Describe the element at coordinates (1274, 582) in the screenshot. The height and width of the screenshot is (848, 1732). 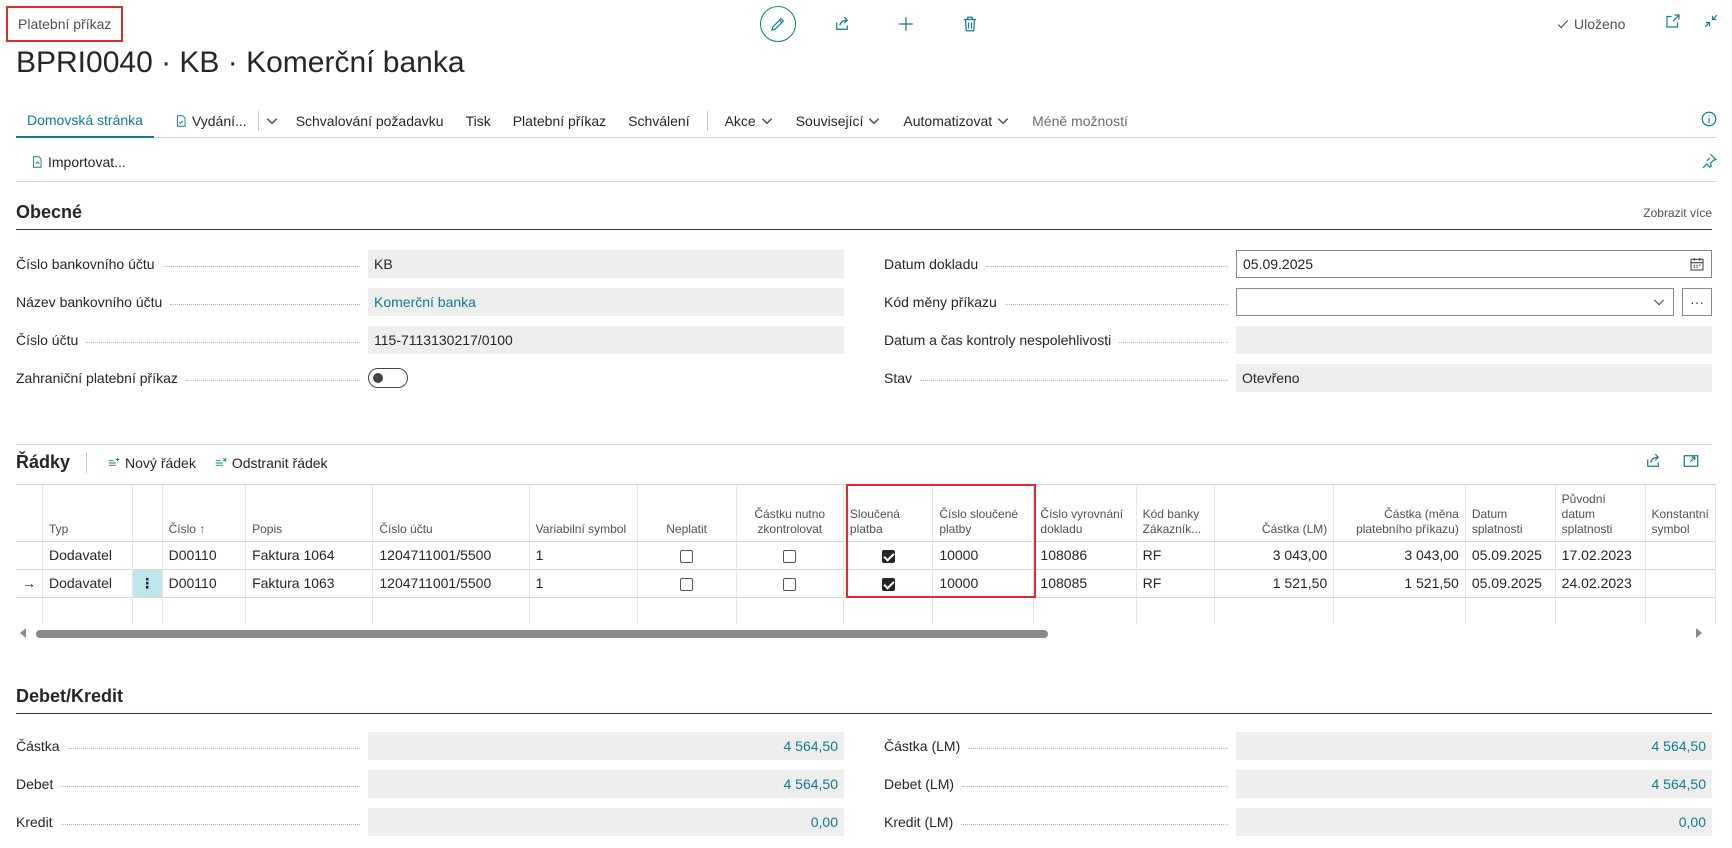
I see `cell-amount-lcy: 1 521,50` at that location.